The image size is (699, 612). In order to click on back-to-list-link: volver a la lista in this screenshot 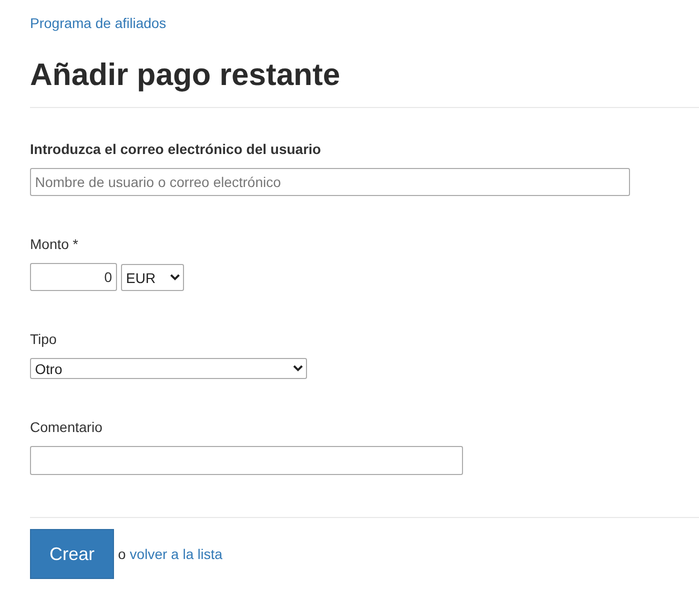, I will do `click(176, 554)`.